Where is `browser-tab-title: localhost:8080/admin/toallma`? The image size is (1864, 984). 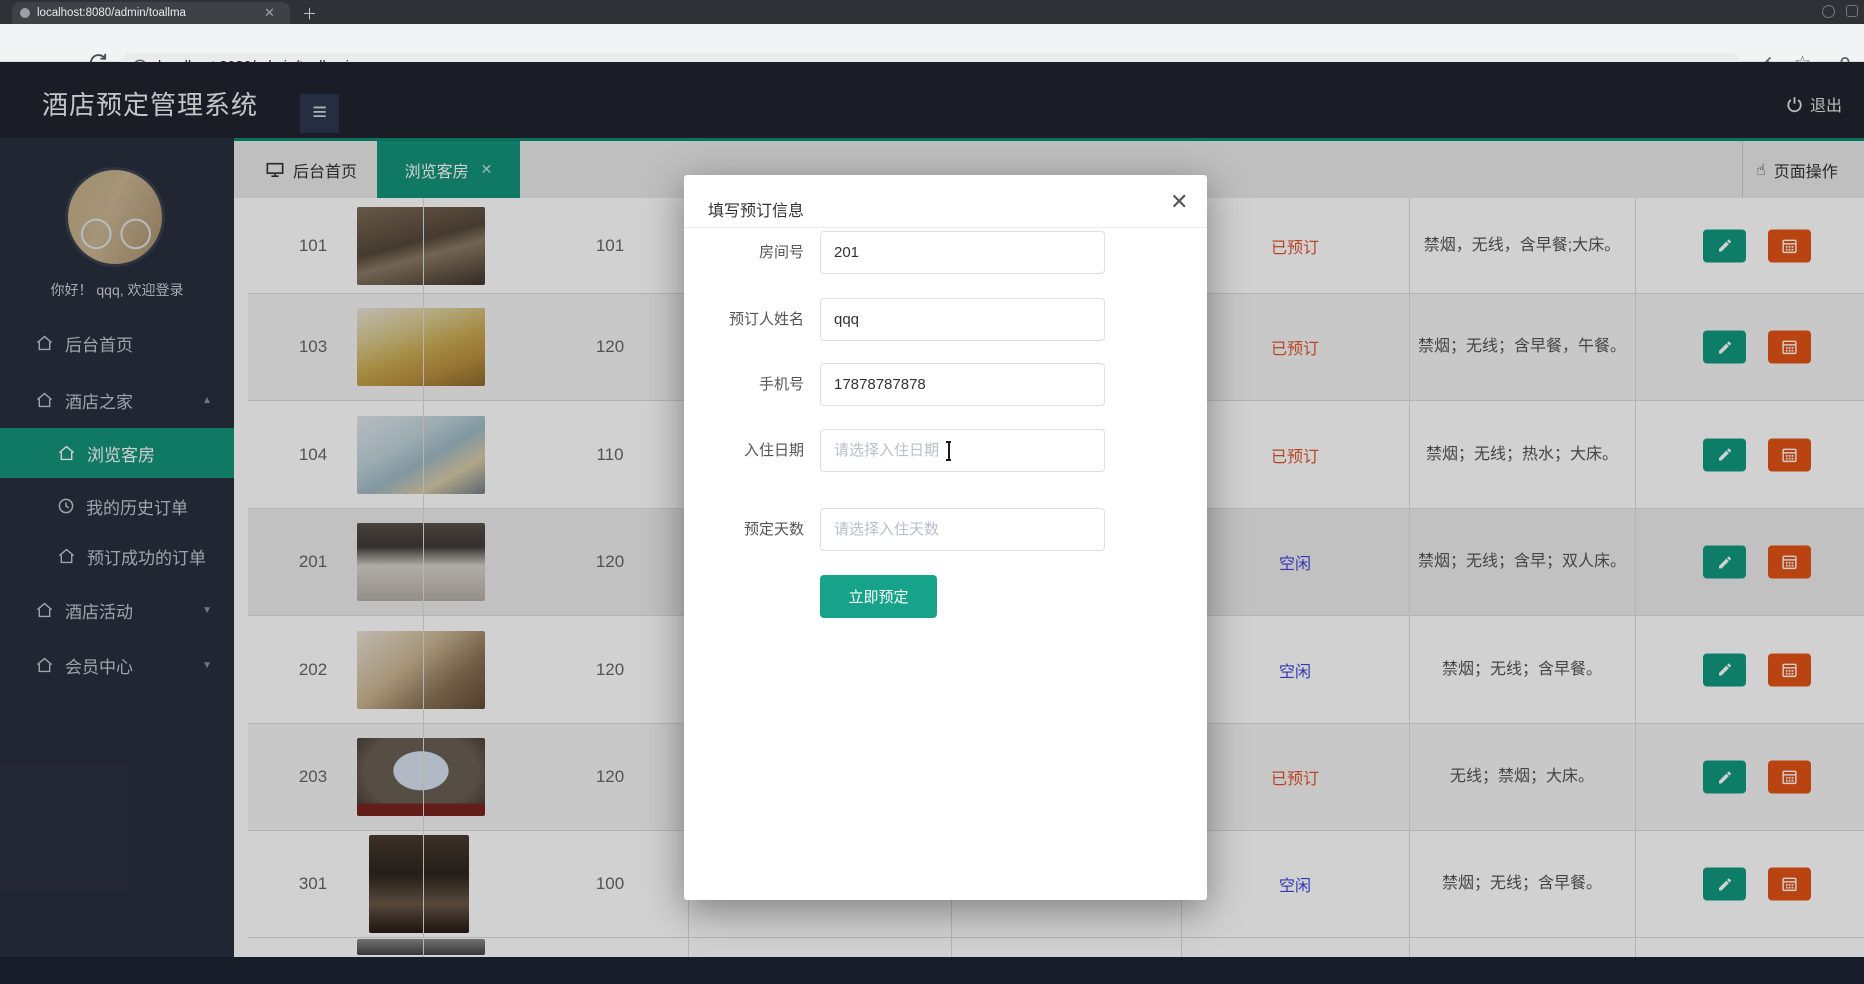
browser-tab-title: localhost:8080/admin/toallma is located at coordinates (111, 13).